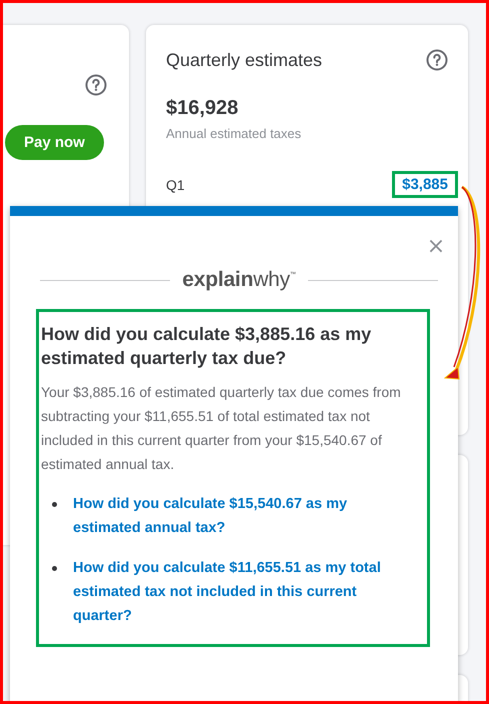  What do you see at coordinates (206, 346) in the screenshot?
I see `question-heading: How did you calculate $3,885.16 as my estimated quarterly tax due?` at bounding box center [206, 346].